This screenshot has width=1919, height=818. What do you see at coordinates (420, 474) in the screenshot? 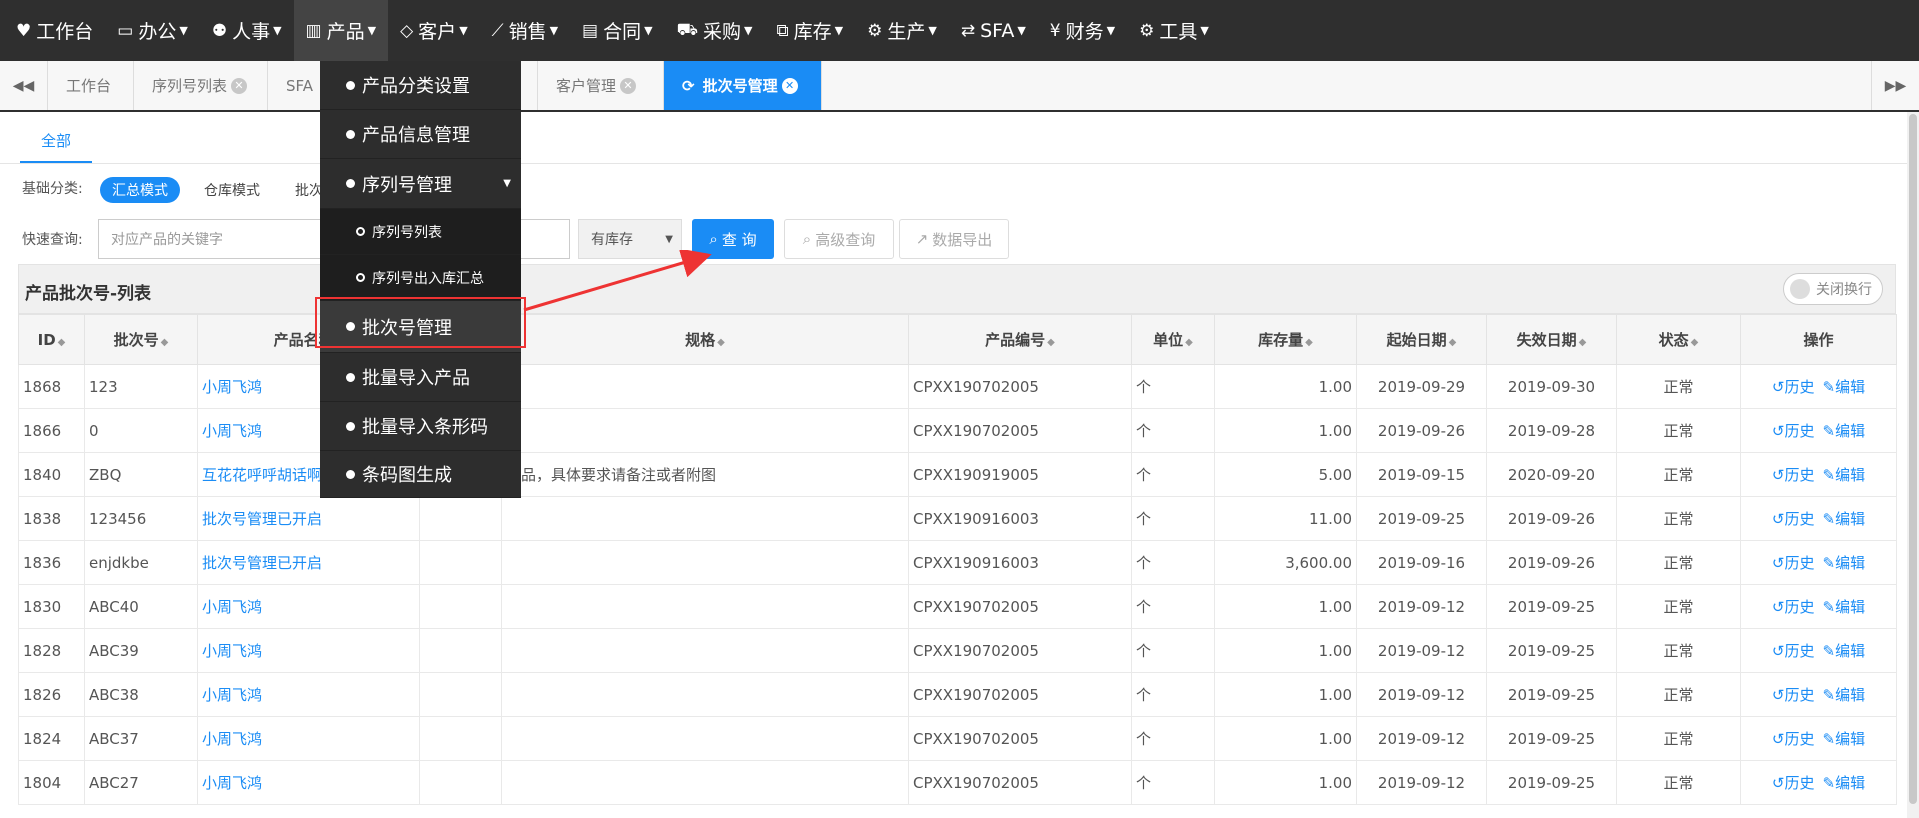
I see `dropdown-item-8: 条码图生成` at bounding box center [420, 474].